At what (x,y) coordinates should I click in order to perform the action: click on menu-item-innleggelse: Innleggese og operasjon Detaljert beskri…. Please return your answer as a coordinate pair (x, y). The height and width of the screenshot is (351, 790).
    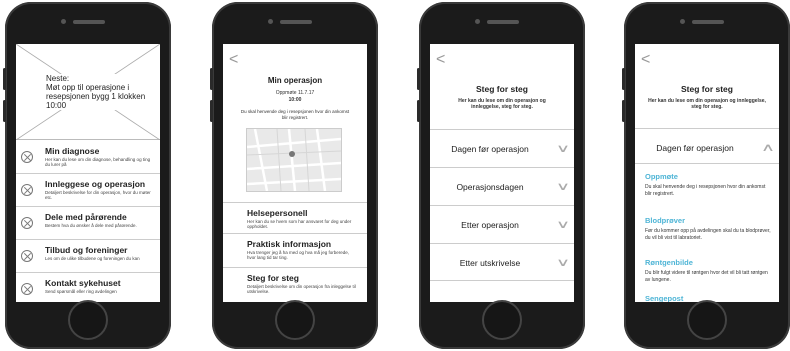
    Looking at the image, I should click on (88, 190).